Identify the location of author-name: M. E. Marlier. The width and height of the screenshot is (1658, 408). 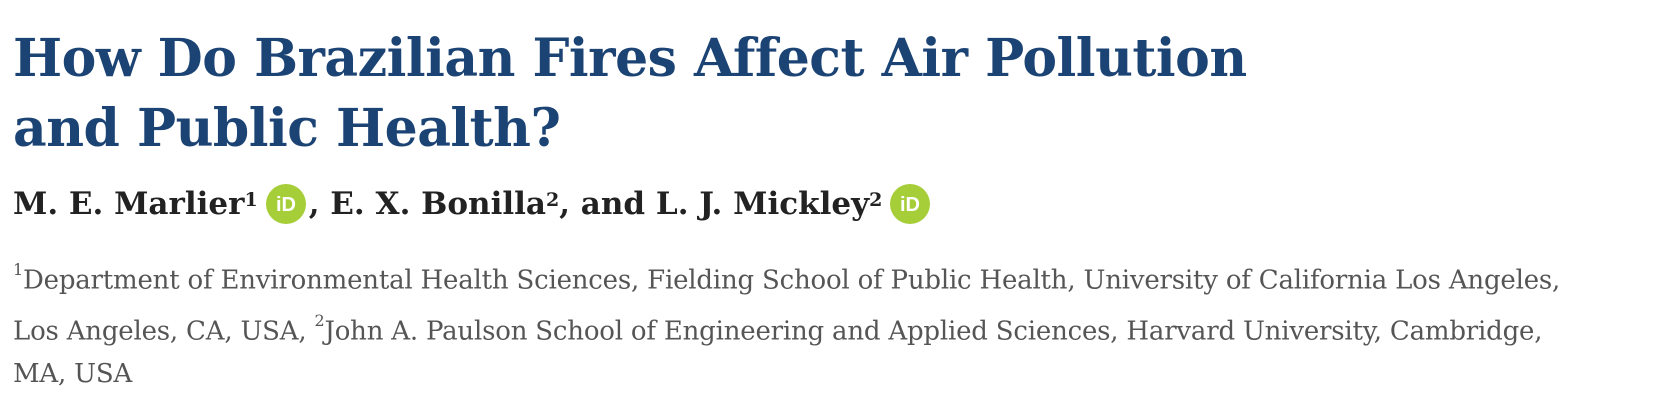
(128, 204).